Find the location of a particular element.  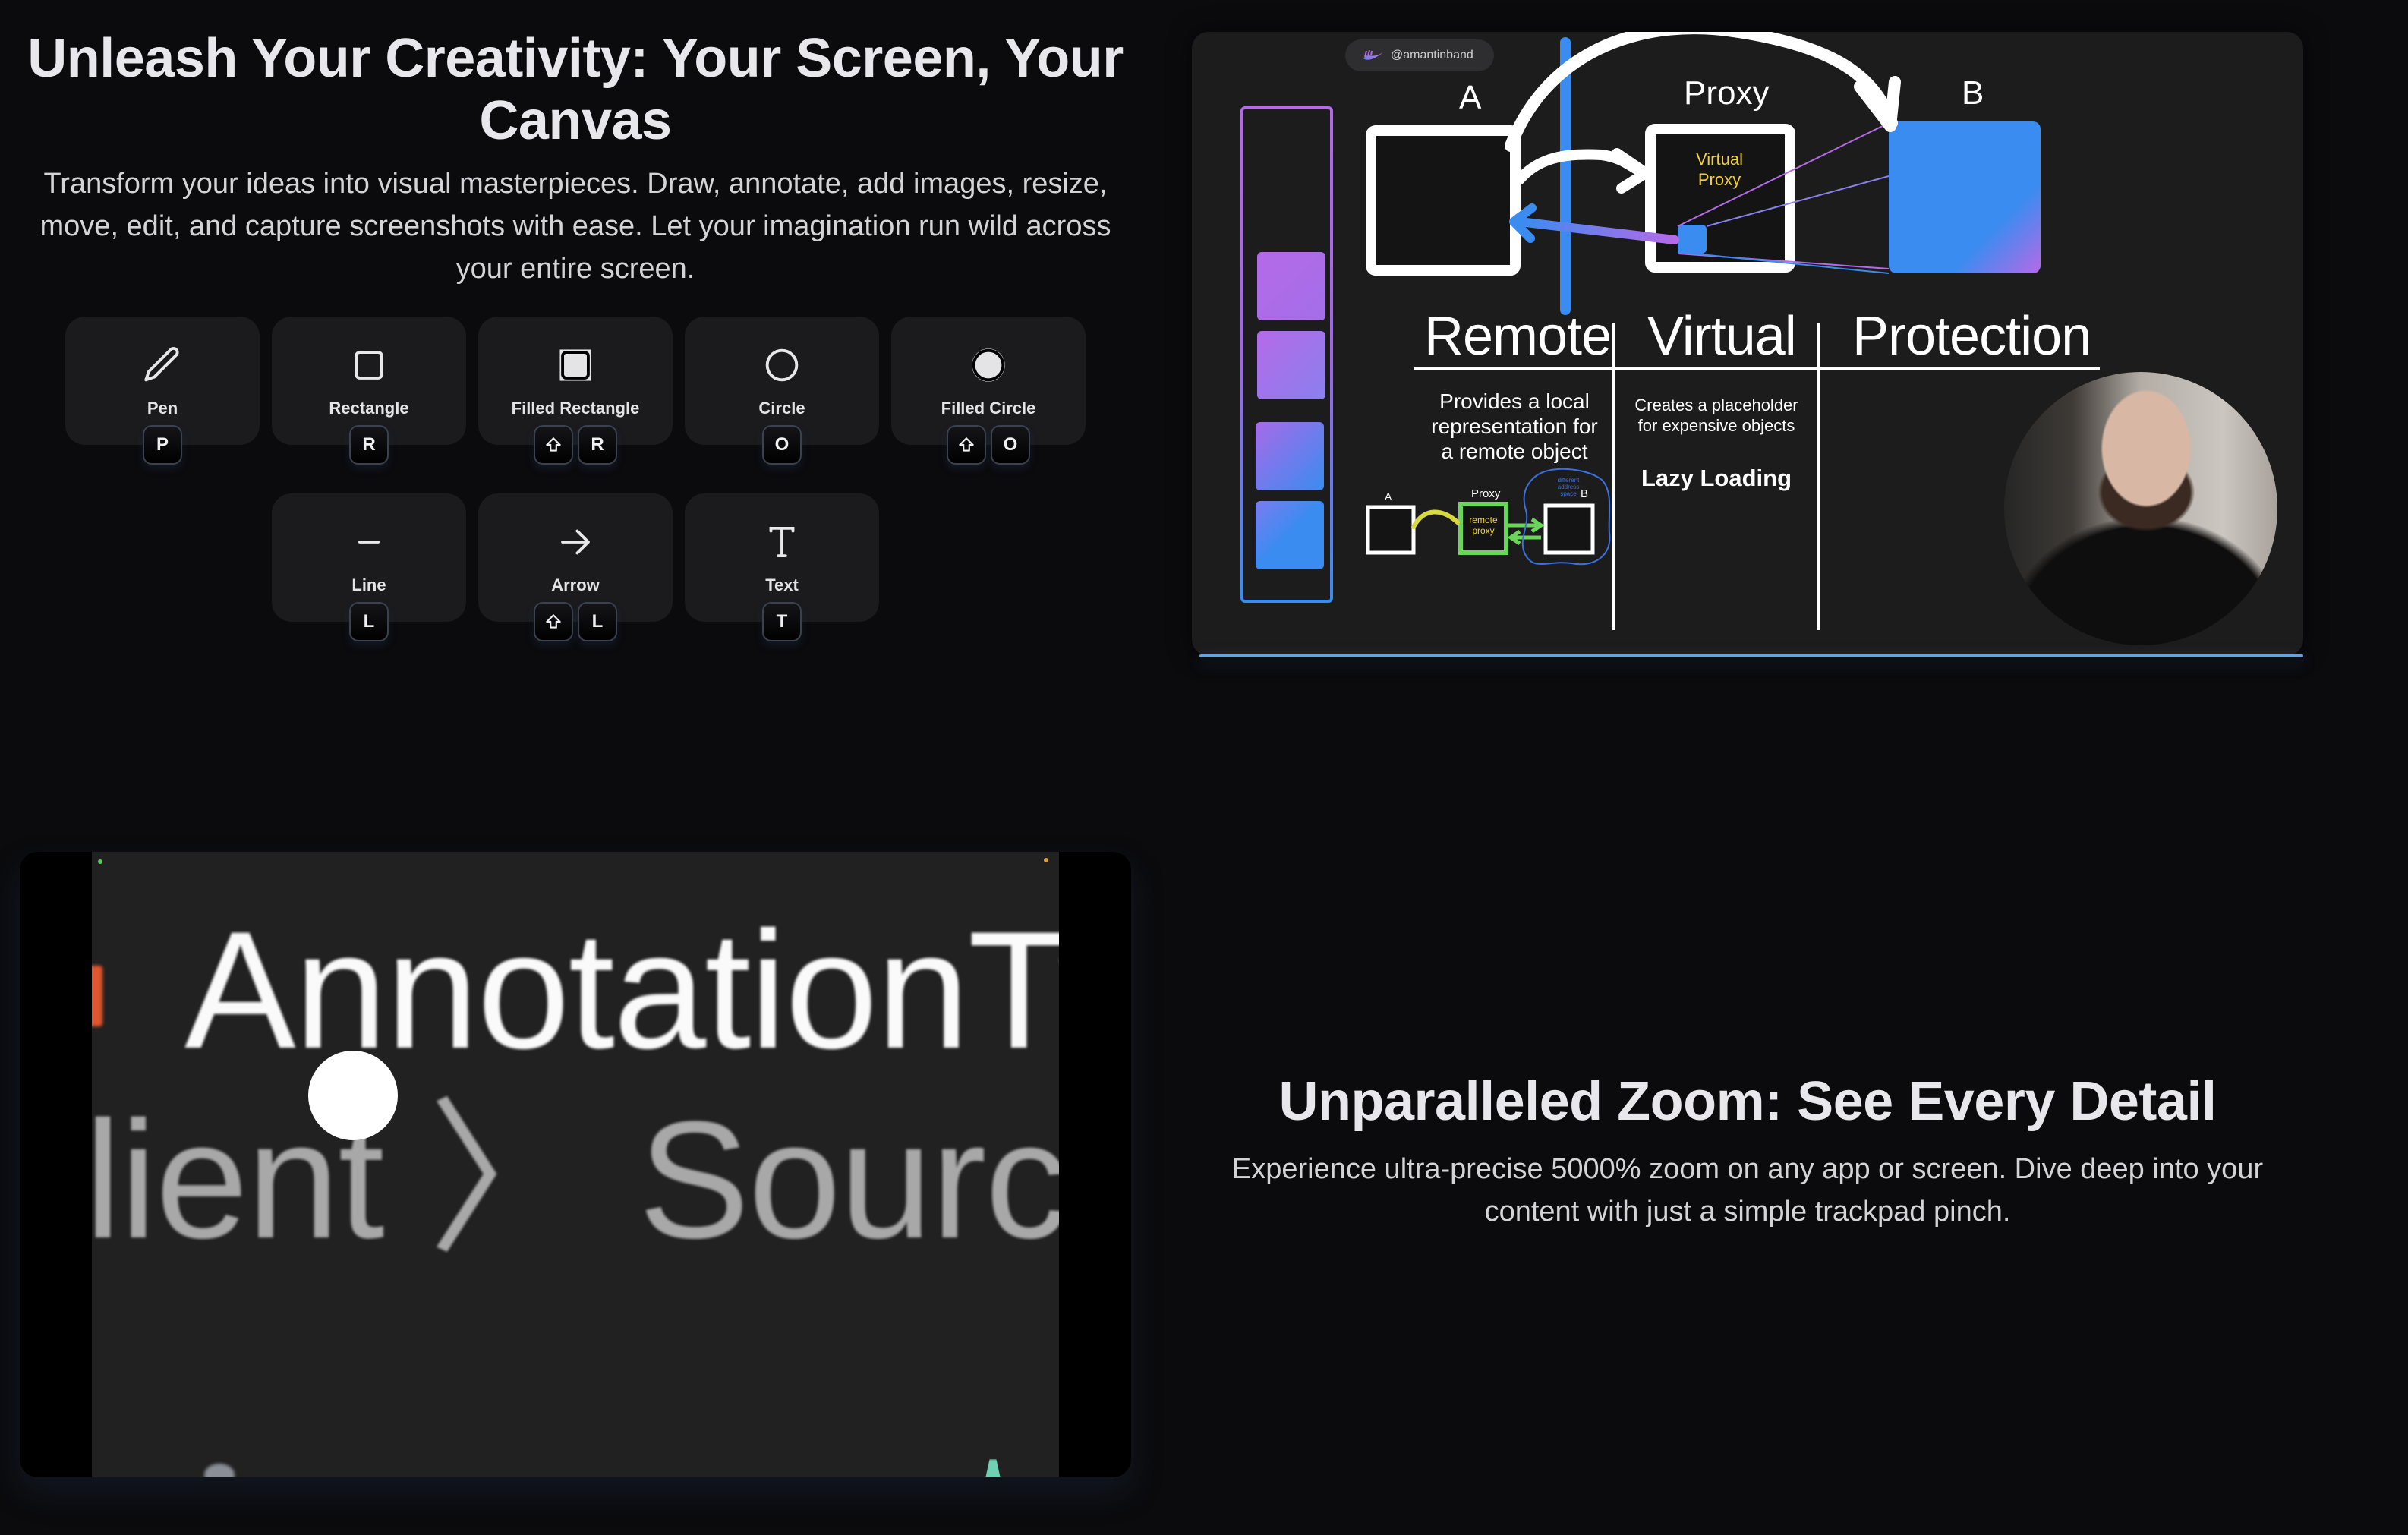

zoom-section-title: Unparalleled Zoom: See Every Detail is located at coordinates (1747, 1101).